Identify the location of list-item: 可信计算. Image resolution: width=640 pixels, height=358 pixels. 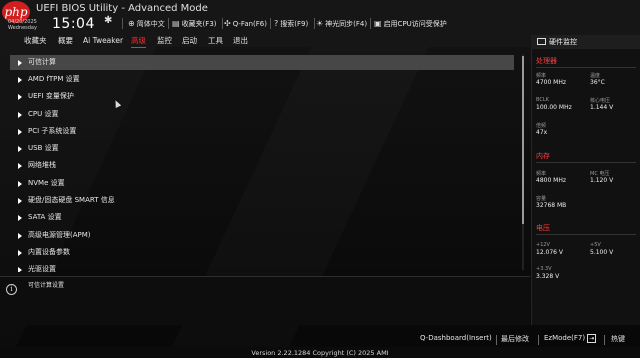
(262, 62).